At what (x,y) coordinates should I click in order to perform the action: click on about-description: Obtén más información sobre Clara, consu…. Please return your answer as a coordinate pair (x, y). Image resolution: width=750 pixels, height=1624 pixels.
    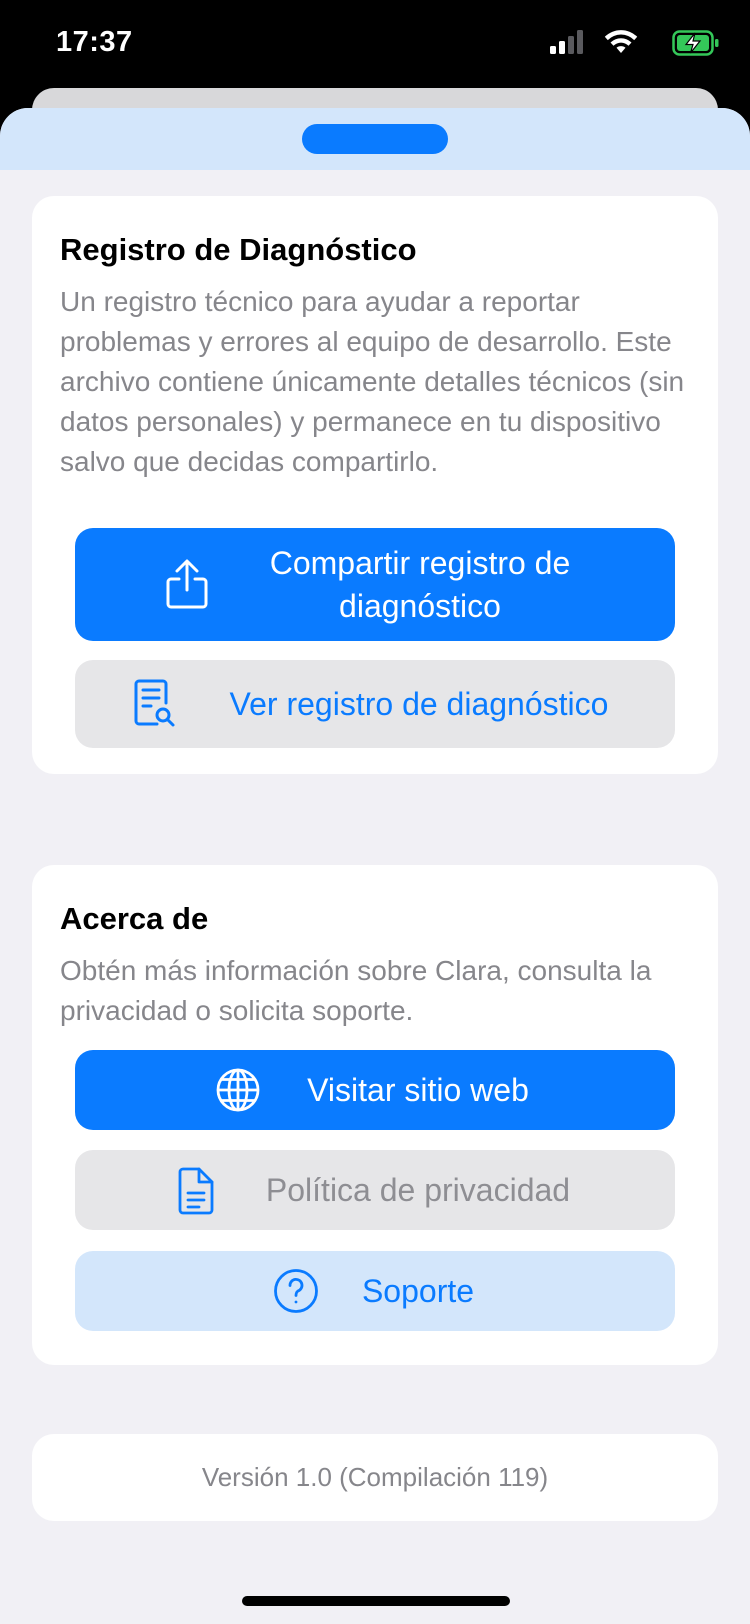
    Looking at the image, I should click on (356, 990).